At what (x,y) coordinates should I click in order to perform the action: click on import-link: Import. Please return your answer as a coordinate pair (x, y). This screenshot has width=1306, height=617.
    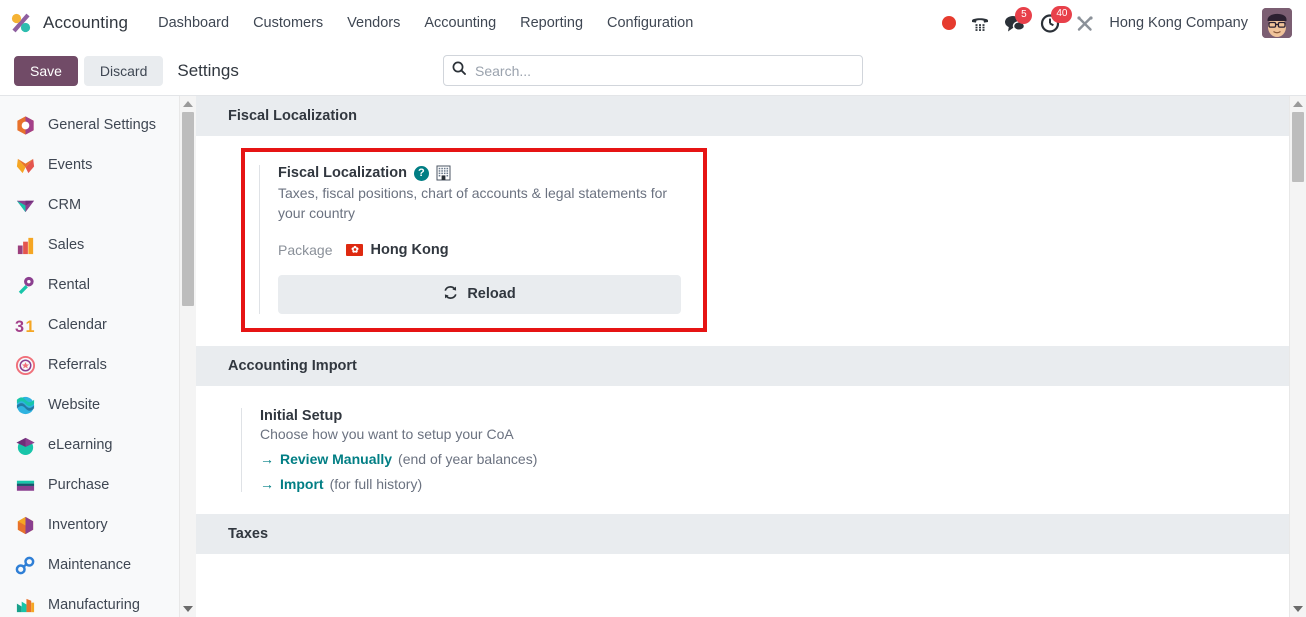
    Looking at the image, I should click on (302, 484).